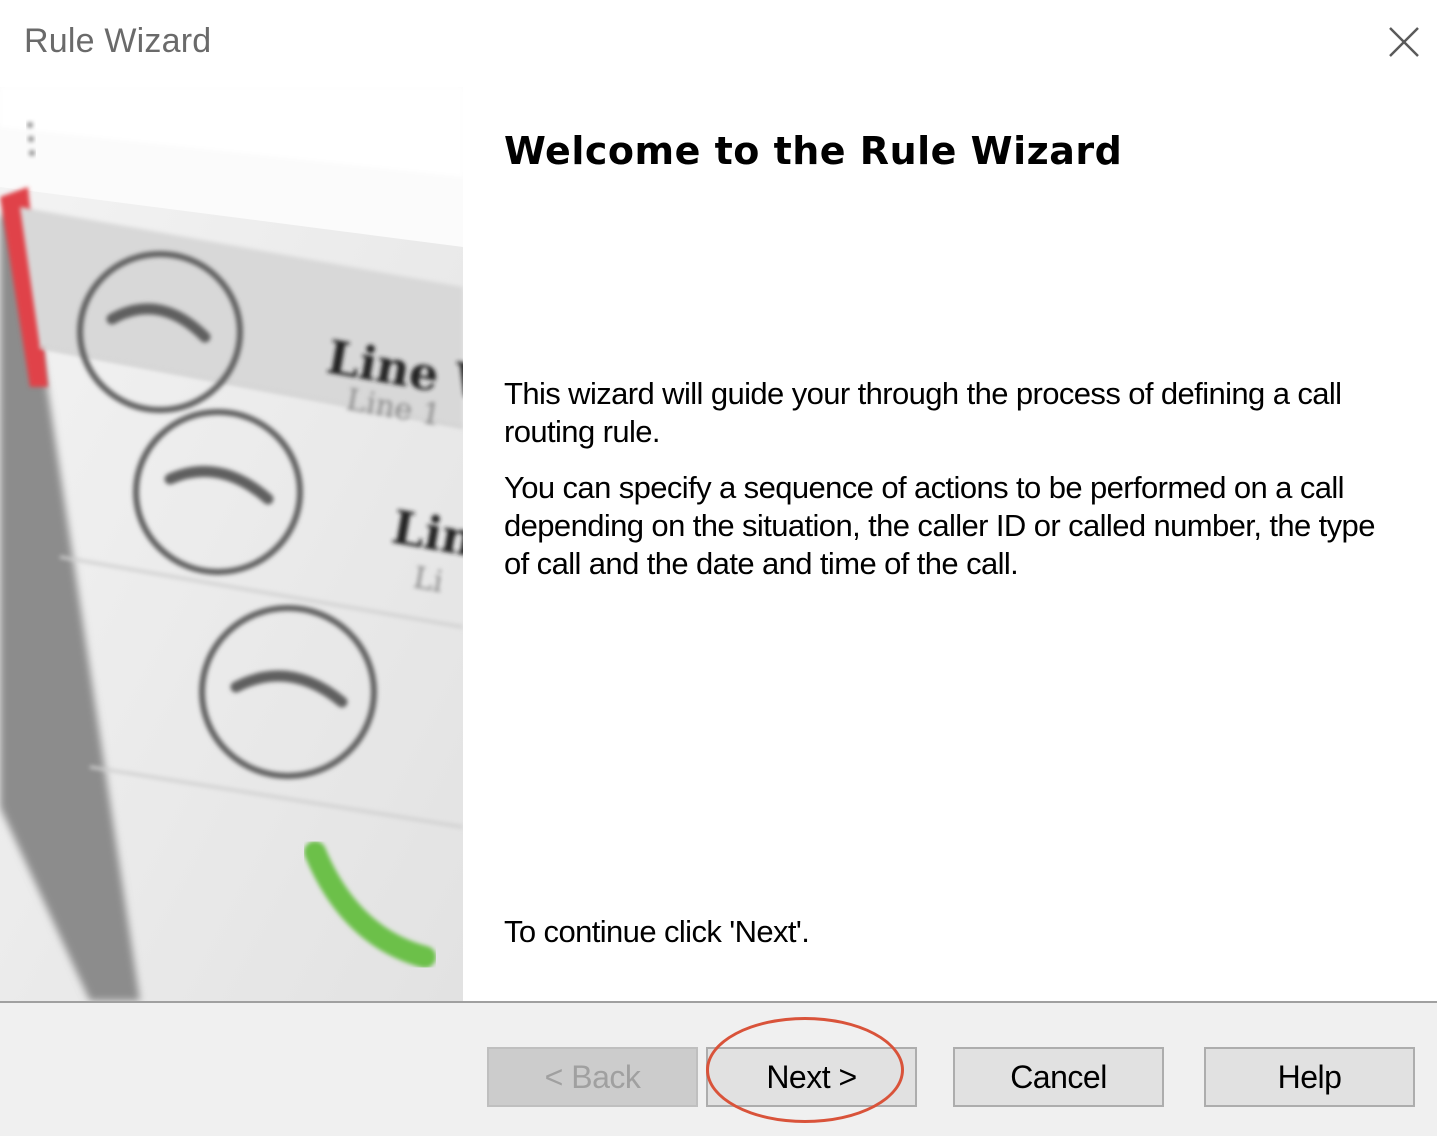 The image size is (1437, 1136). I want to click on next-button: Next >, so click(811, 1077).